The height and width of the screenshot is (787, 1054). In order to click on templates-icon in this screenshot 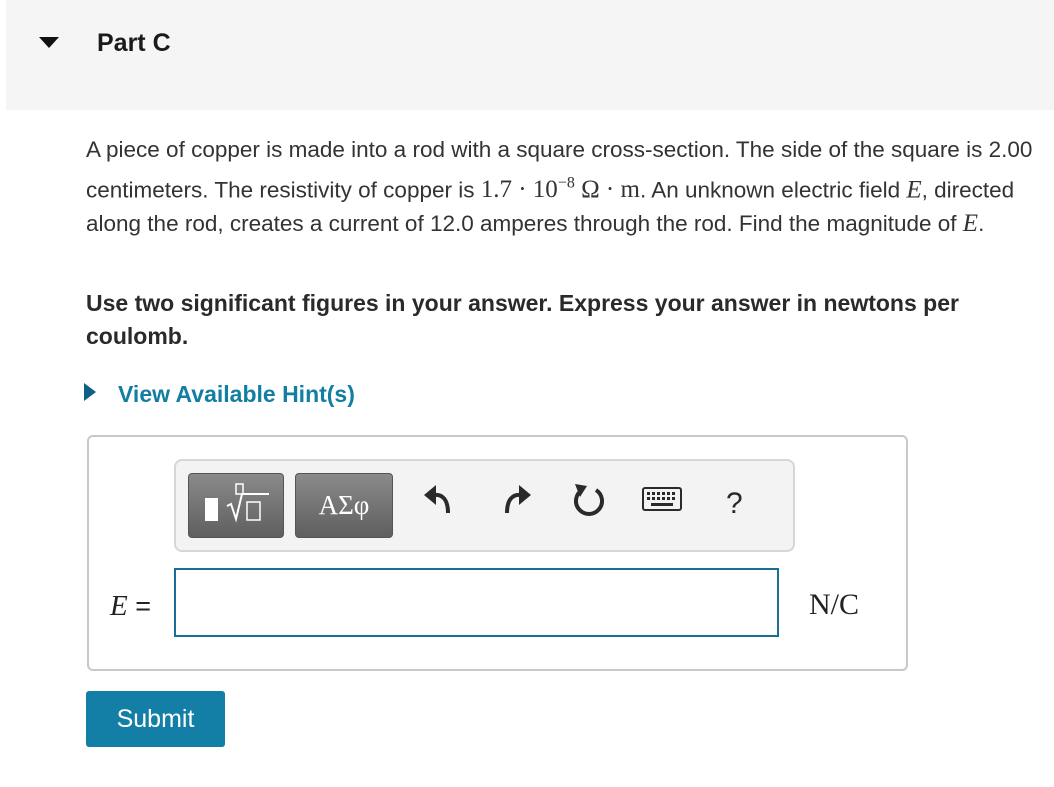, I will do `click(237, 503)`.